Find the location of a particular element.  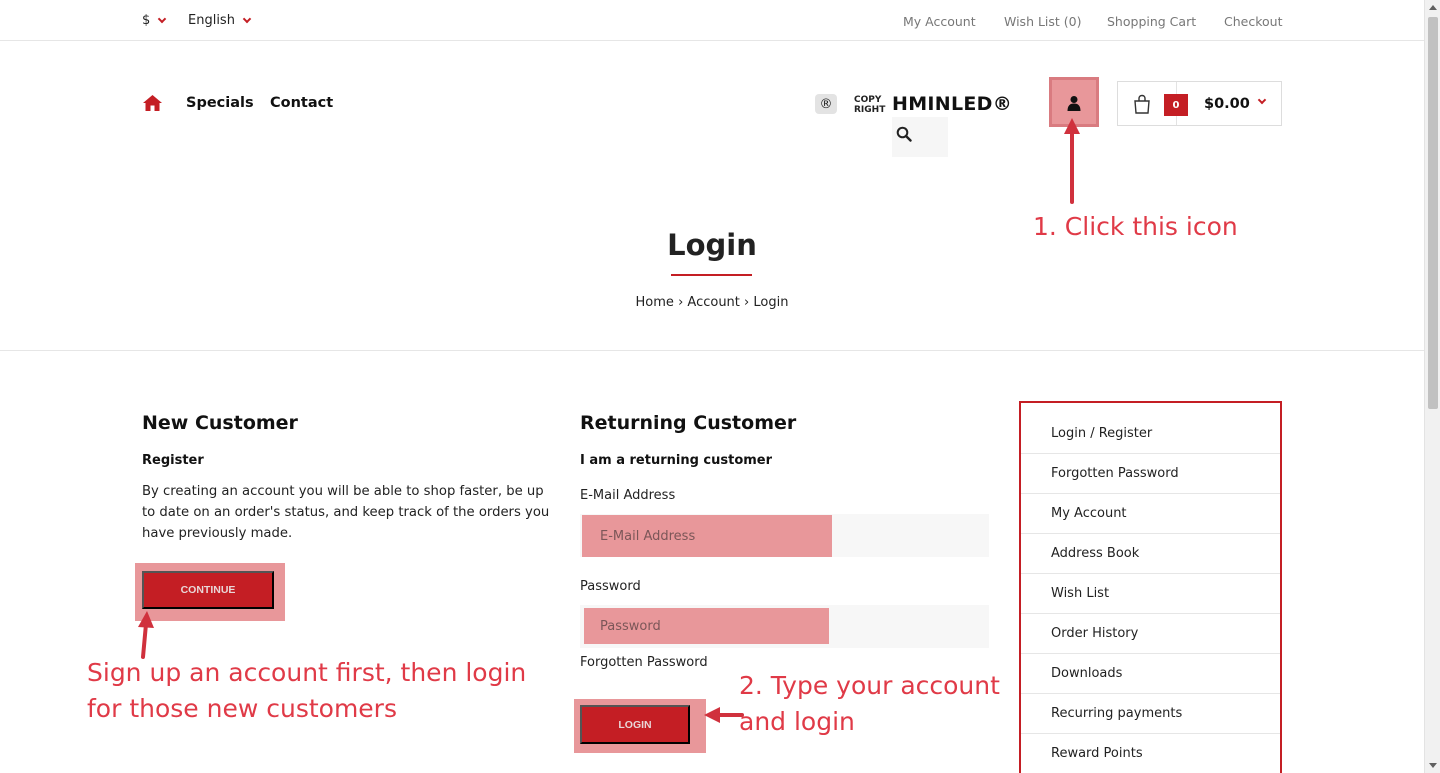

annotation-signup-line-2: for those new customers is located at coordinates (242, 708).